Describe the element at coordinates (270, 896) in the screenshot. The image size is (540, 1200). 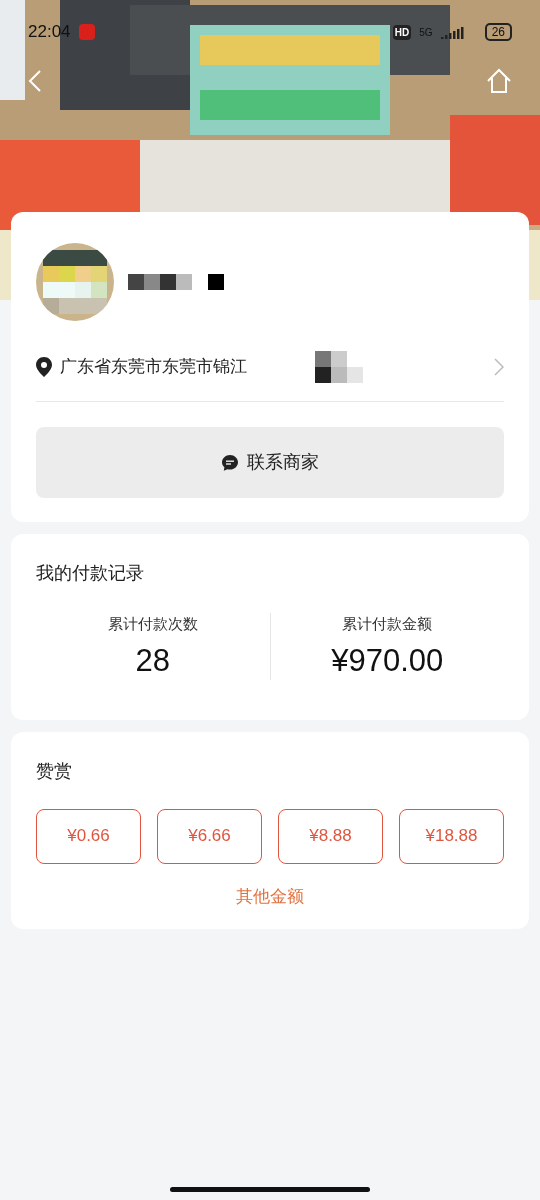
I see `other-amount-link: 其他金额` at that location.